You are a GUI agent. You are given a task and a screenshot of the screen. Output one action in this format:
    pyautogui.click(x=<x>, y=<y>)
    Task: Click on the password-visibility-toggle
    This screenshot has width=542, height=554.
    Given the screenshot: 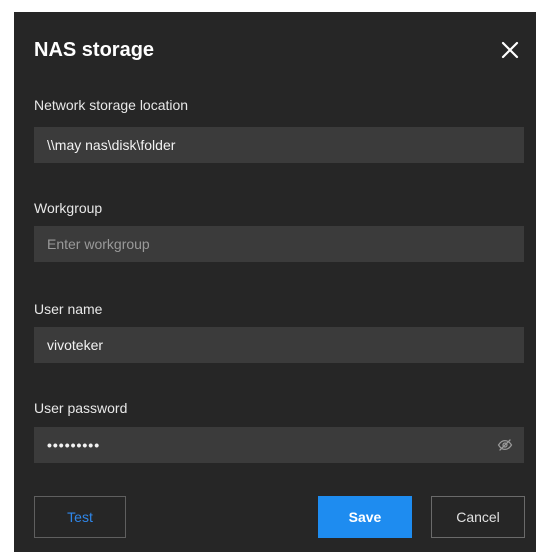 What is the action you would take?
    pyautogui.click(x=505, y=445)
    